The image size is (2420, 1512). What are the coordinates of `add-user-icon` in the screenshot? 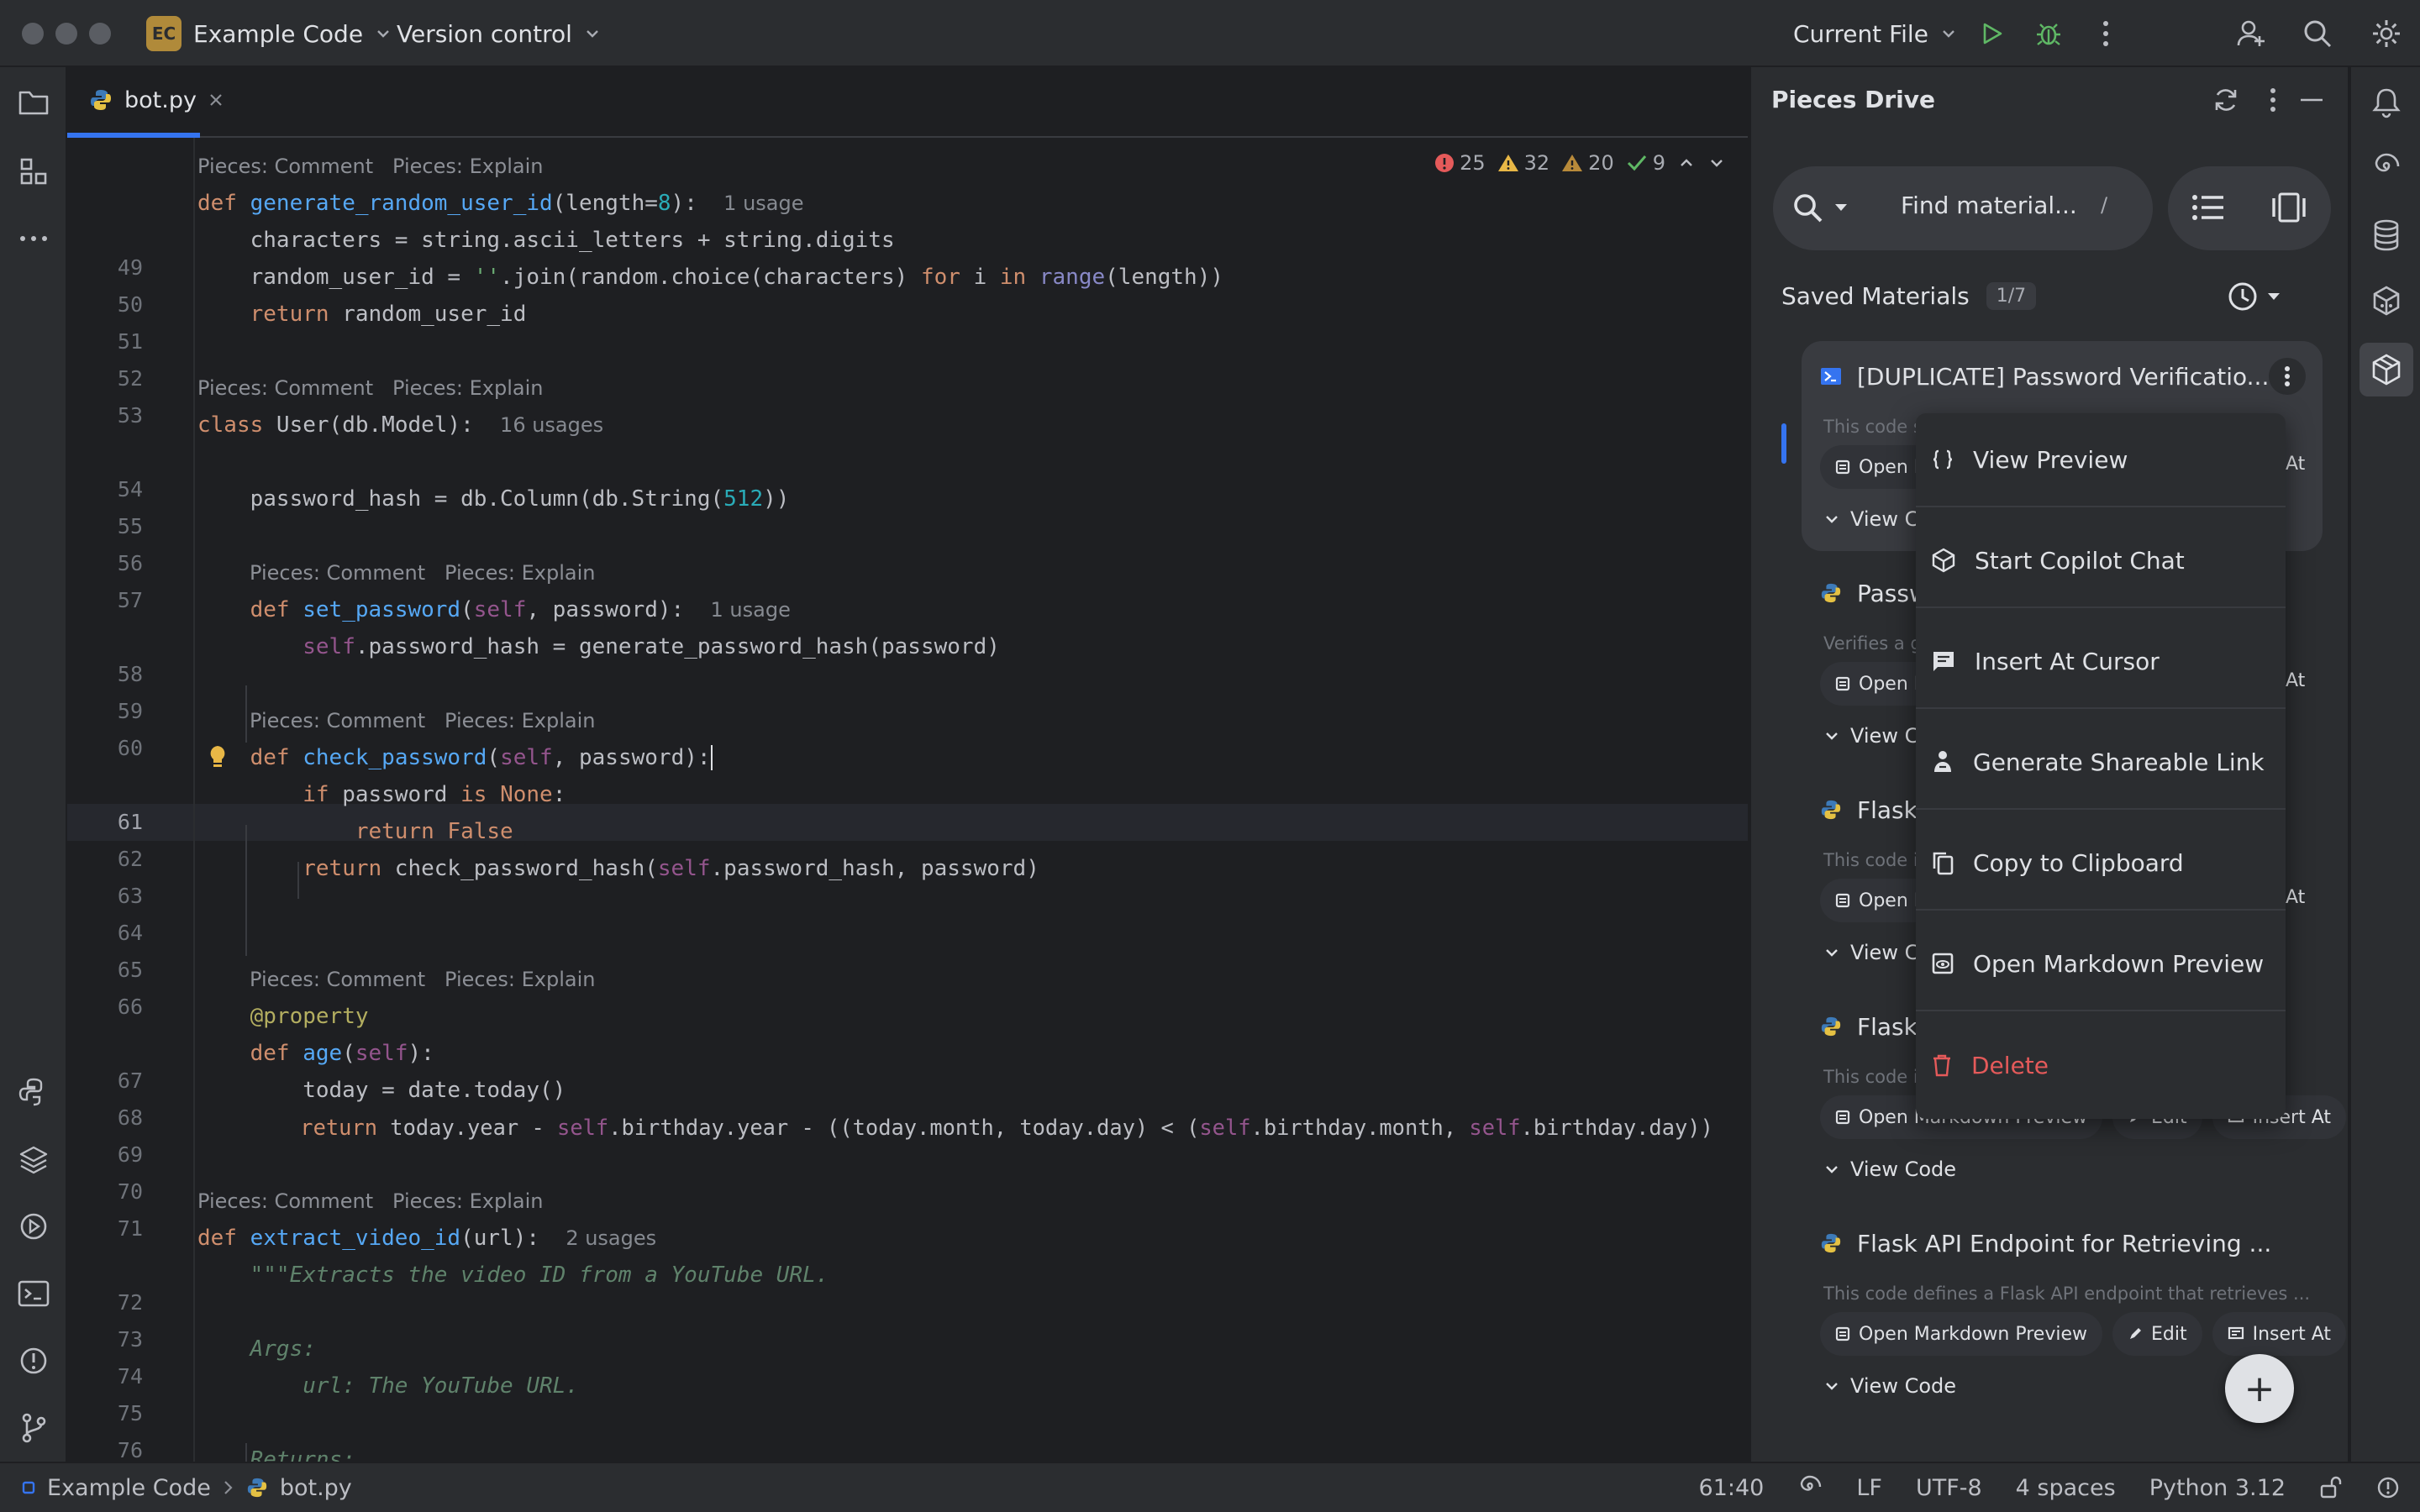 It's located at (2251, 33).